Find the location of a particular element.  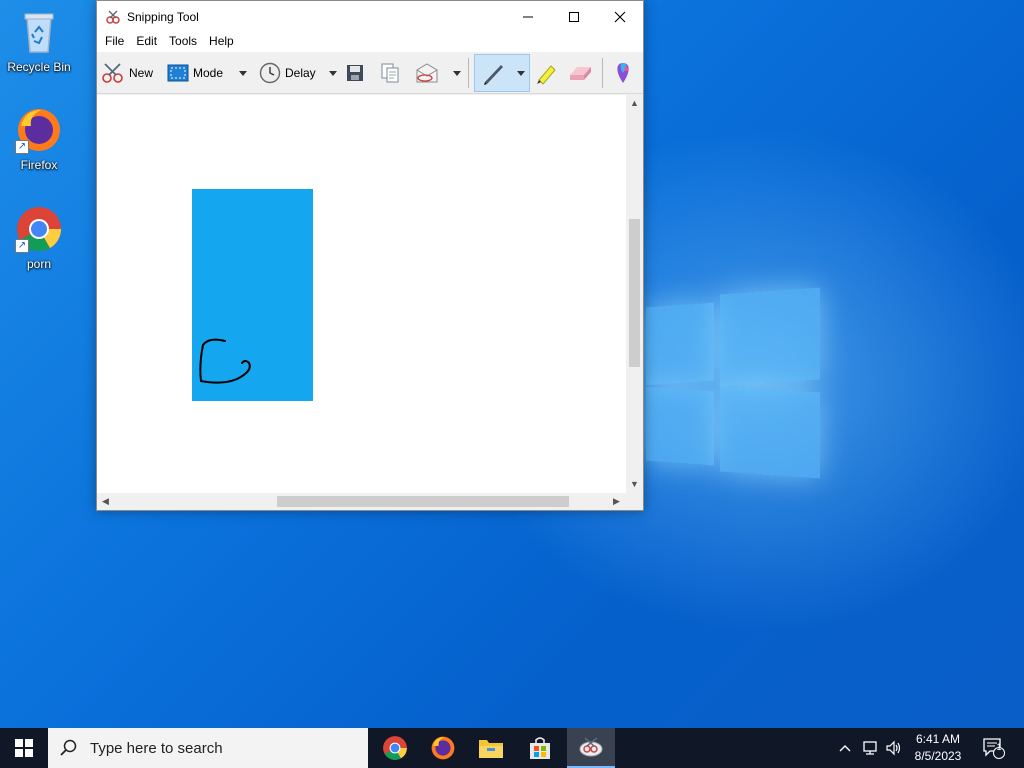

pen-icon is located at coordinates (493, 75).